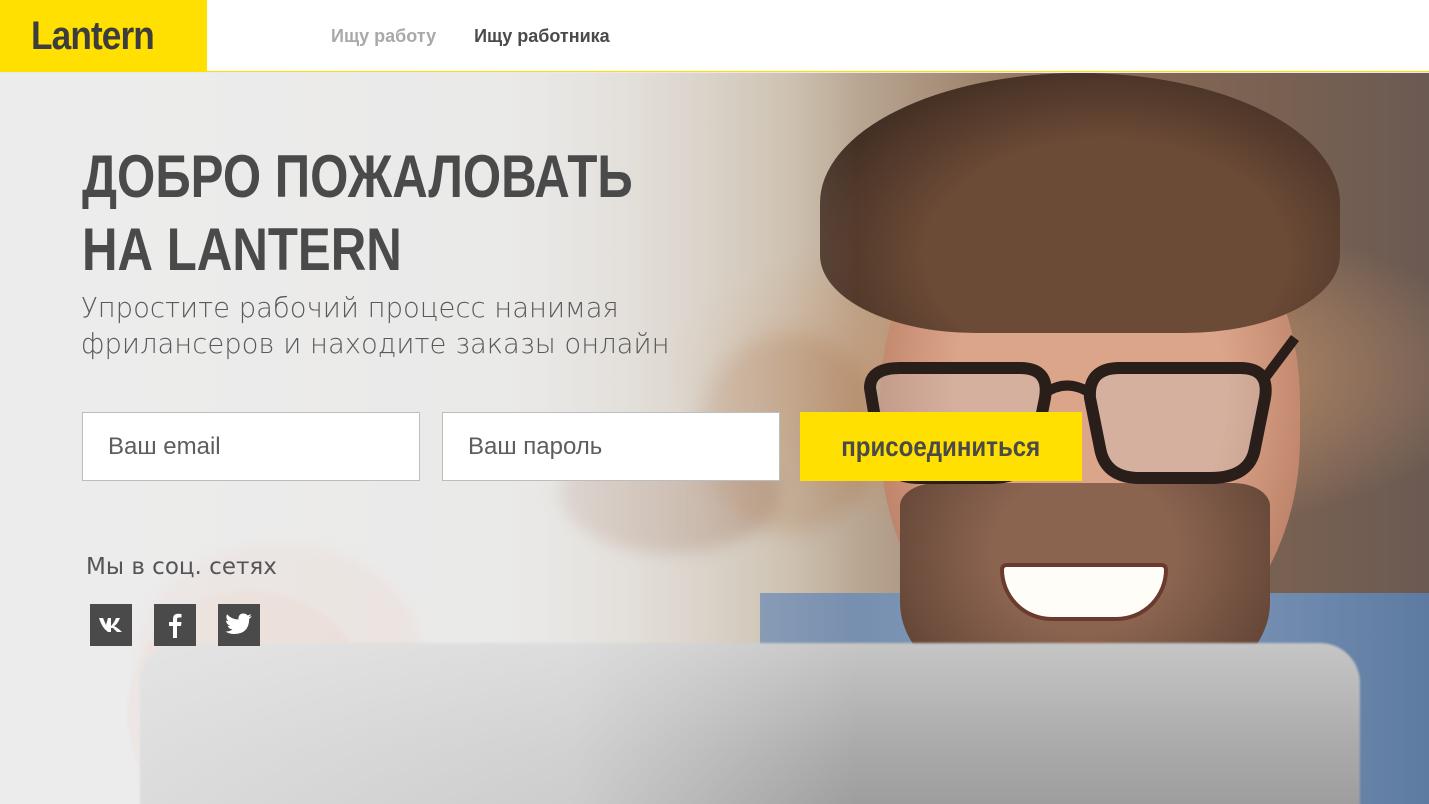 This screenshot has width=1429, height=804. What do you see at coordinates (542, 36) in the screenshot?
I see `nav-find-worker: Ищу работника` at bounding box center [542, 36].